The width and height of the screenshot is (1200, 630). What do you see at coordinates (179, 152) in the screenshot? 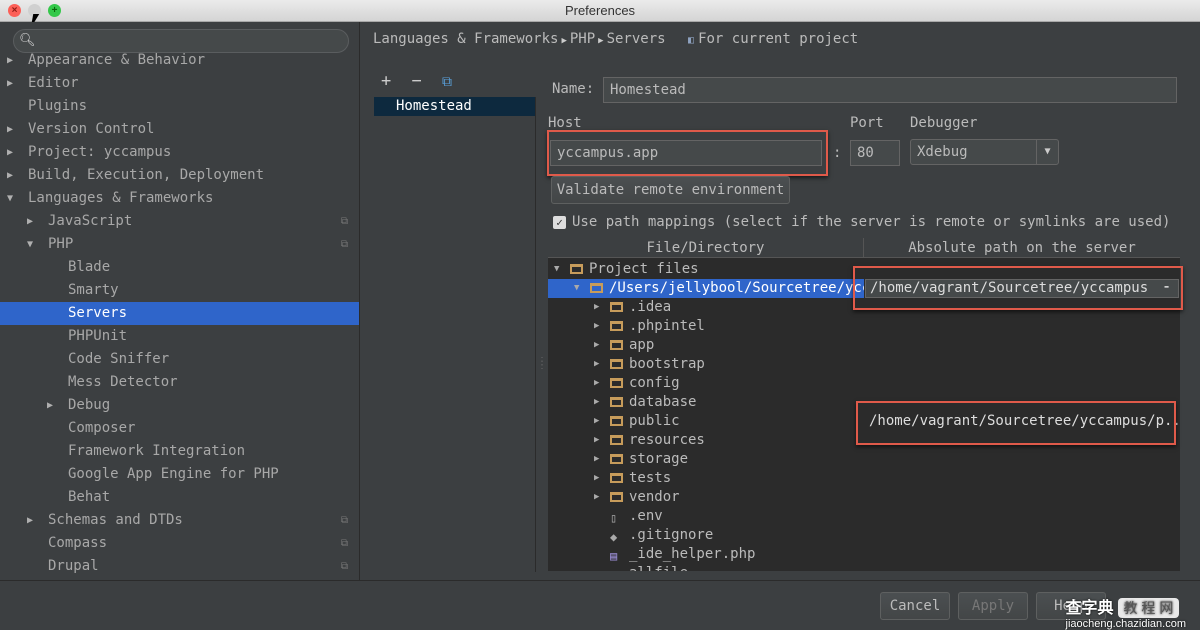
I see `sidebar-item: ▶ Project: yccampus` at bounding box center [179, 152].